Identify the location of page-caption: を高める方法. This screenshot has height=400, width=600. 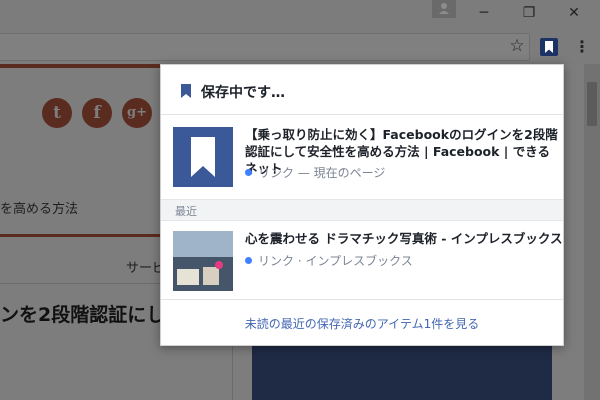
(39, 209).